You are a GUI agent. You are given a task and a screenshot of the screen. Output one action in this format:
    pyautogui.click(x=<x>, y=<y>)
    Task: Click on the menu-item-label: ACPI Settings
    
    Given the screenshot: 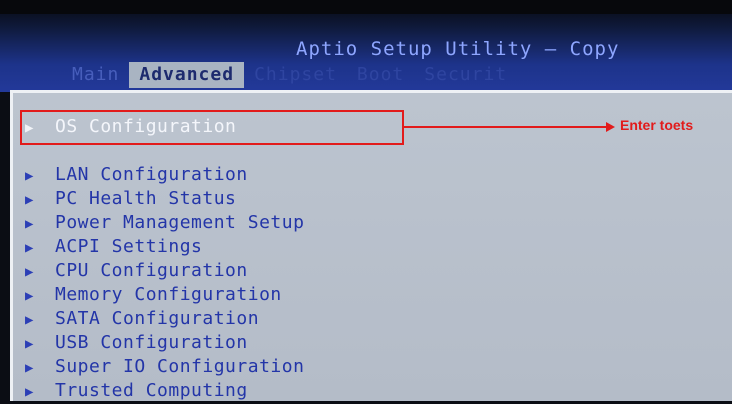 What is the action you would take?
    pyautogui.click(x=129, y=246)
    